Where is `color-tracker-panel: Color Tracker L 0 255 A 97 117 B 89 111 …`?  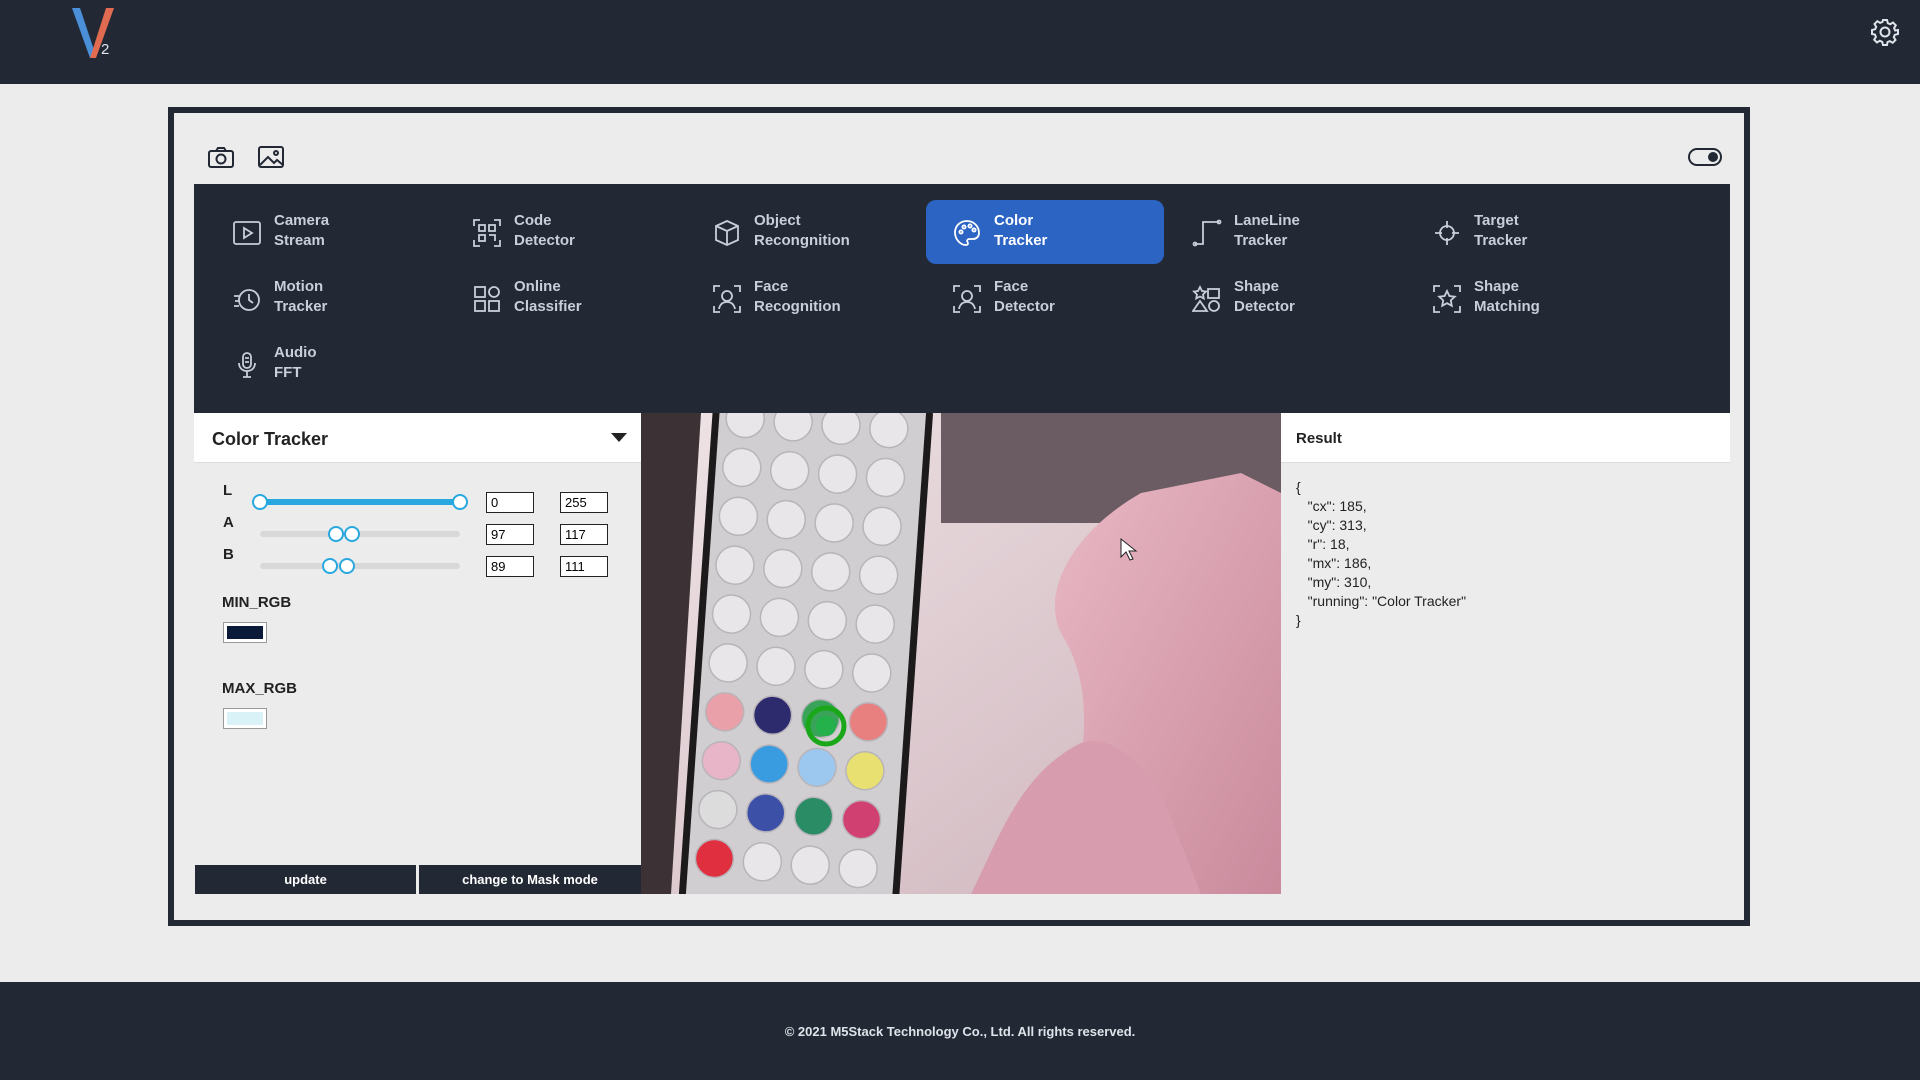
color-tracker-panel: Color Tracker L 0 255 A 97 117 B 89 111 … is located at coordinates (417, 653).